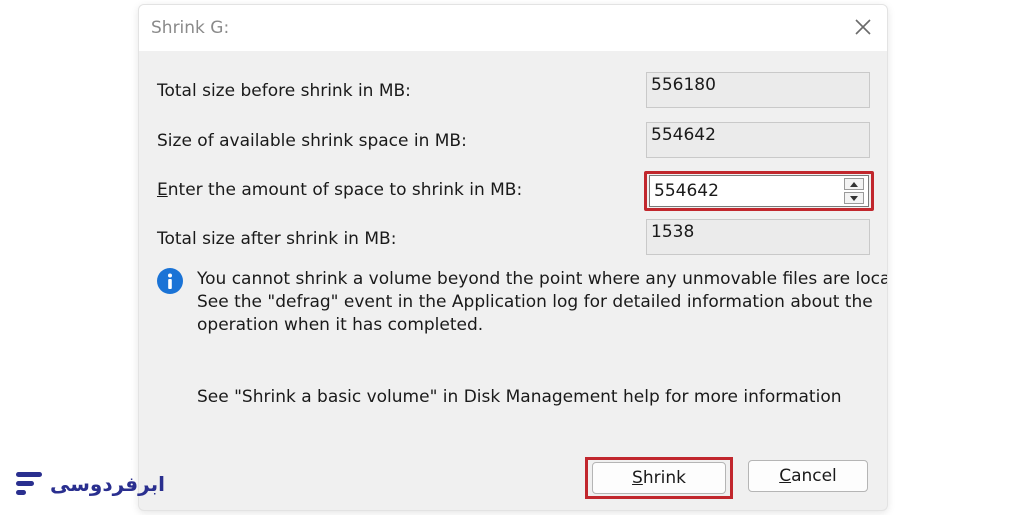 The width and height of the screenshot is (1024, 515). I want to click on spin-up-button, so click(854, 184).